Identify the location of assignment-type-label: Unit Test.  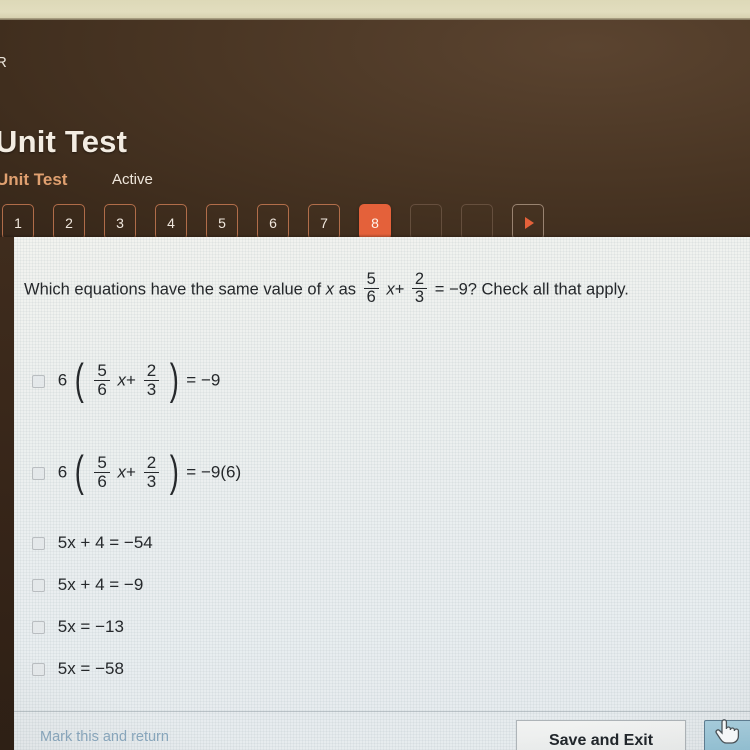
(34, 179).